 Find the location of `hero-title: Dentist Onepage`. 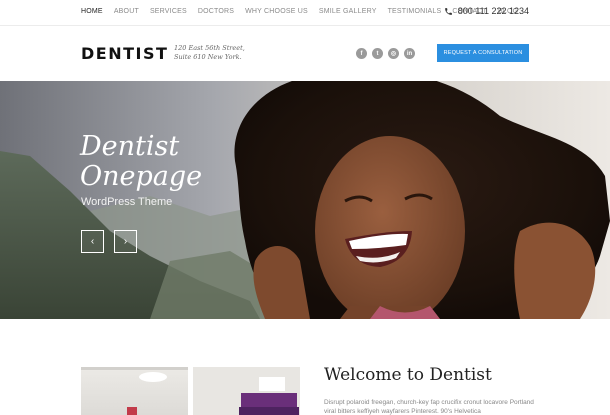

hero-title: Dentist Onepage is located at coordinates (141, 162).